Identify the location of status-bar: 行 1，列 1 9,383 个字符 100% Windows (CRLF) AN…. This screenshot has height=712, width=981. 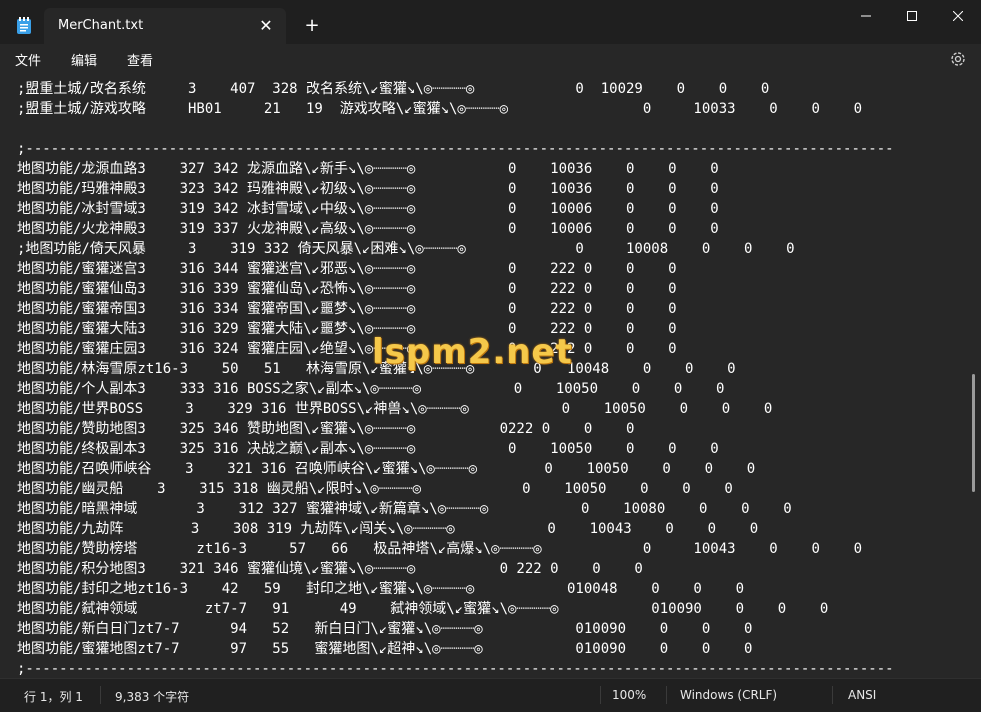
(490, 695).